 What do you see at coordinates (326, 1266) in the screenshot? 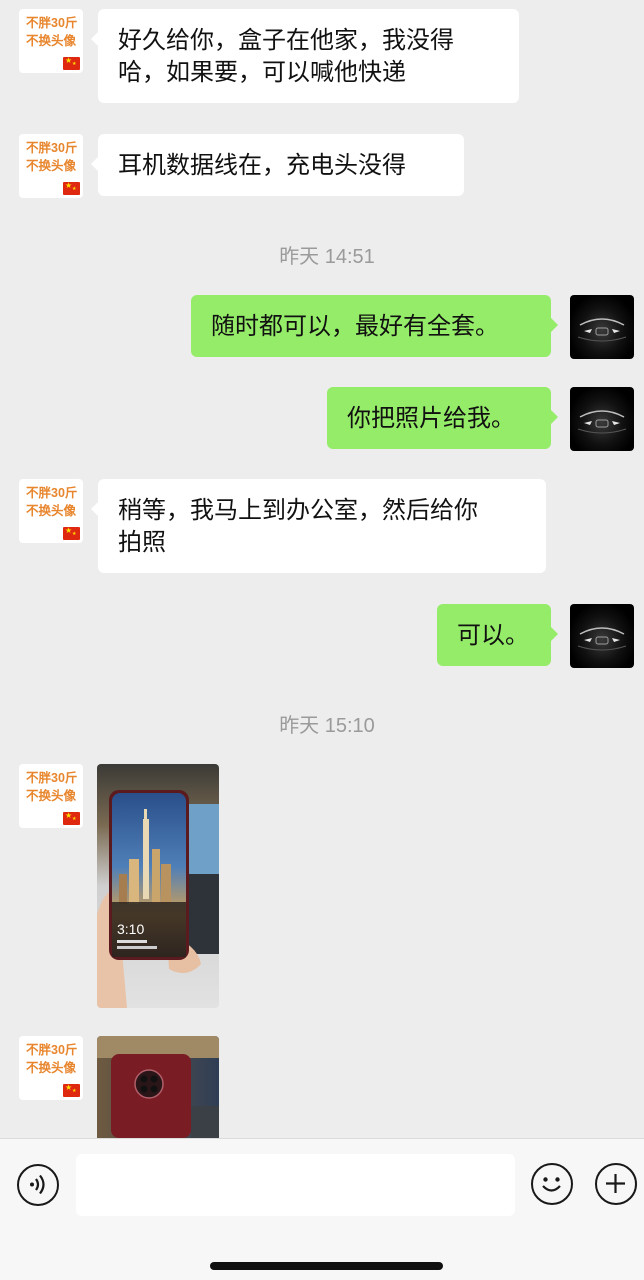
I see `home-indicator` at bounding box center [326, 1266].